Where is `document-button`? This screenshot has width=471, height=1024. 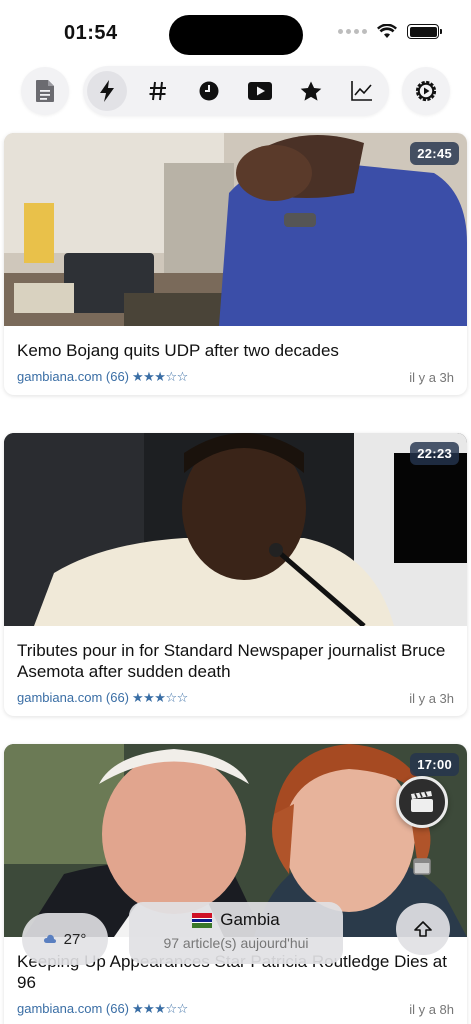 document-button is located at coordinates (45, 91).